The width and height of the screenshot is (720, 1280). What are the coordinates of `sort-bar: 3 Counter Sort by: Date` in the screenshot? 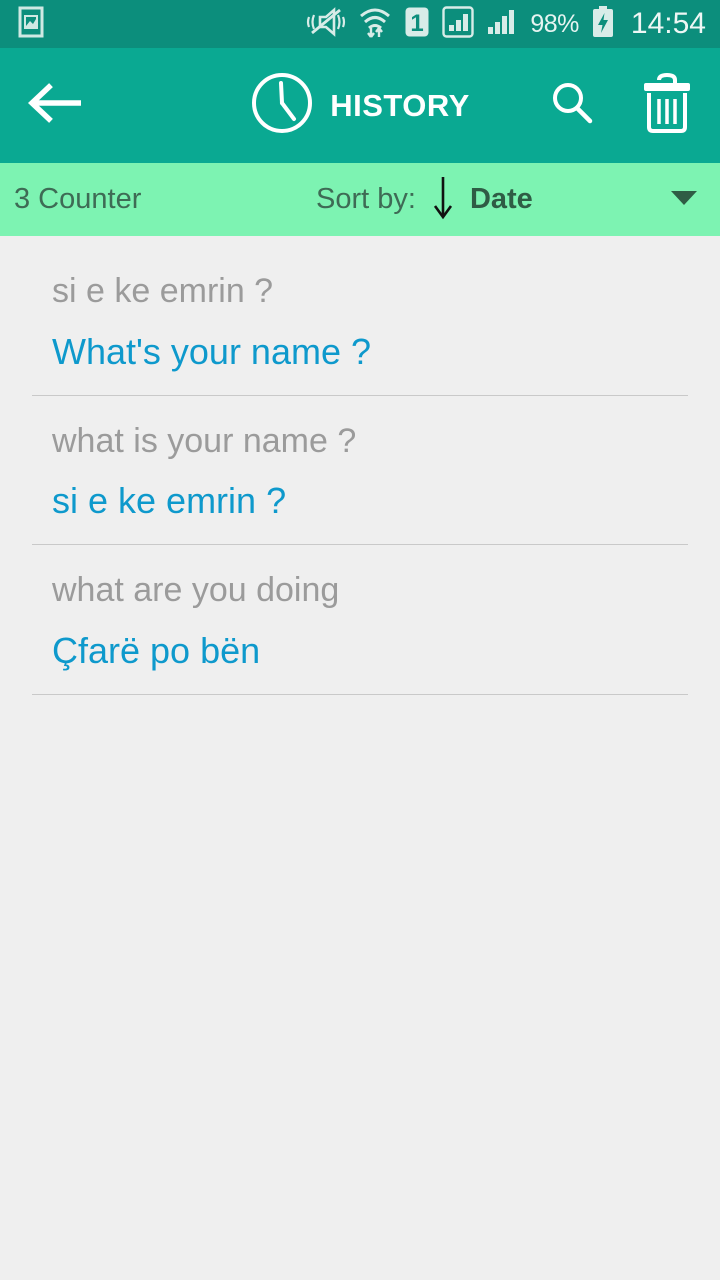 It's located at (360, 199).